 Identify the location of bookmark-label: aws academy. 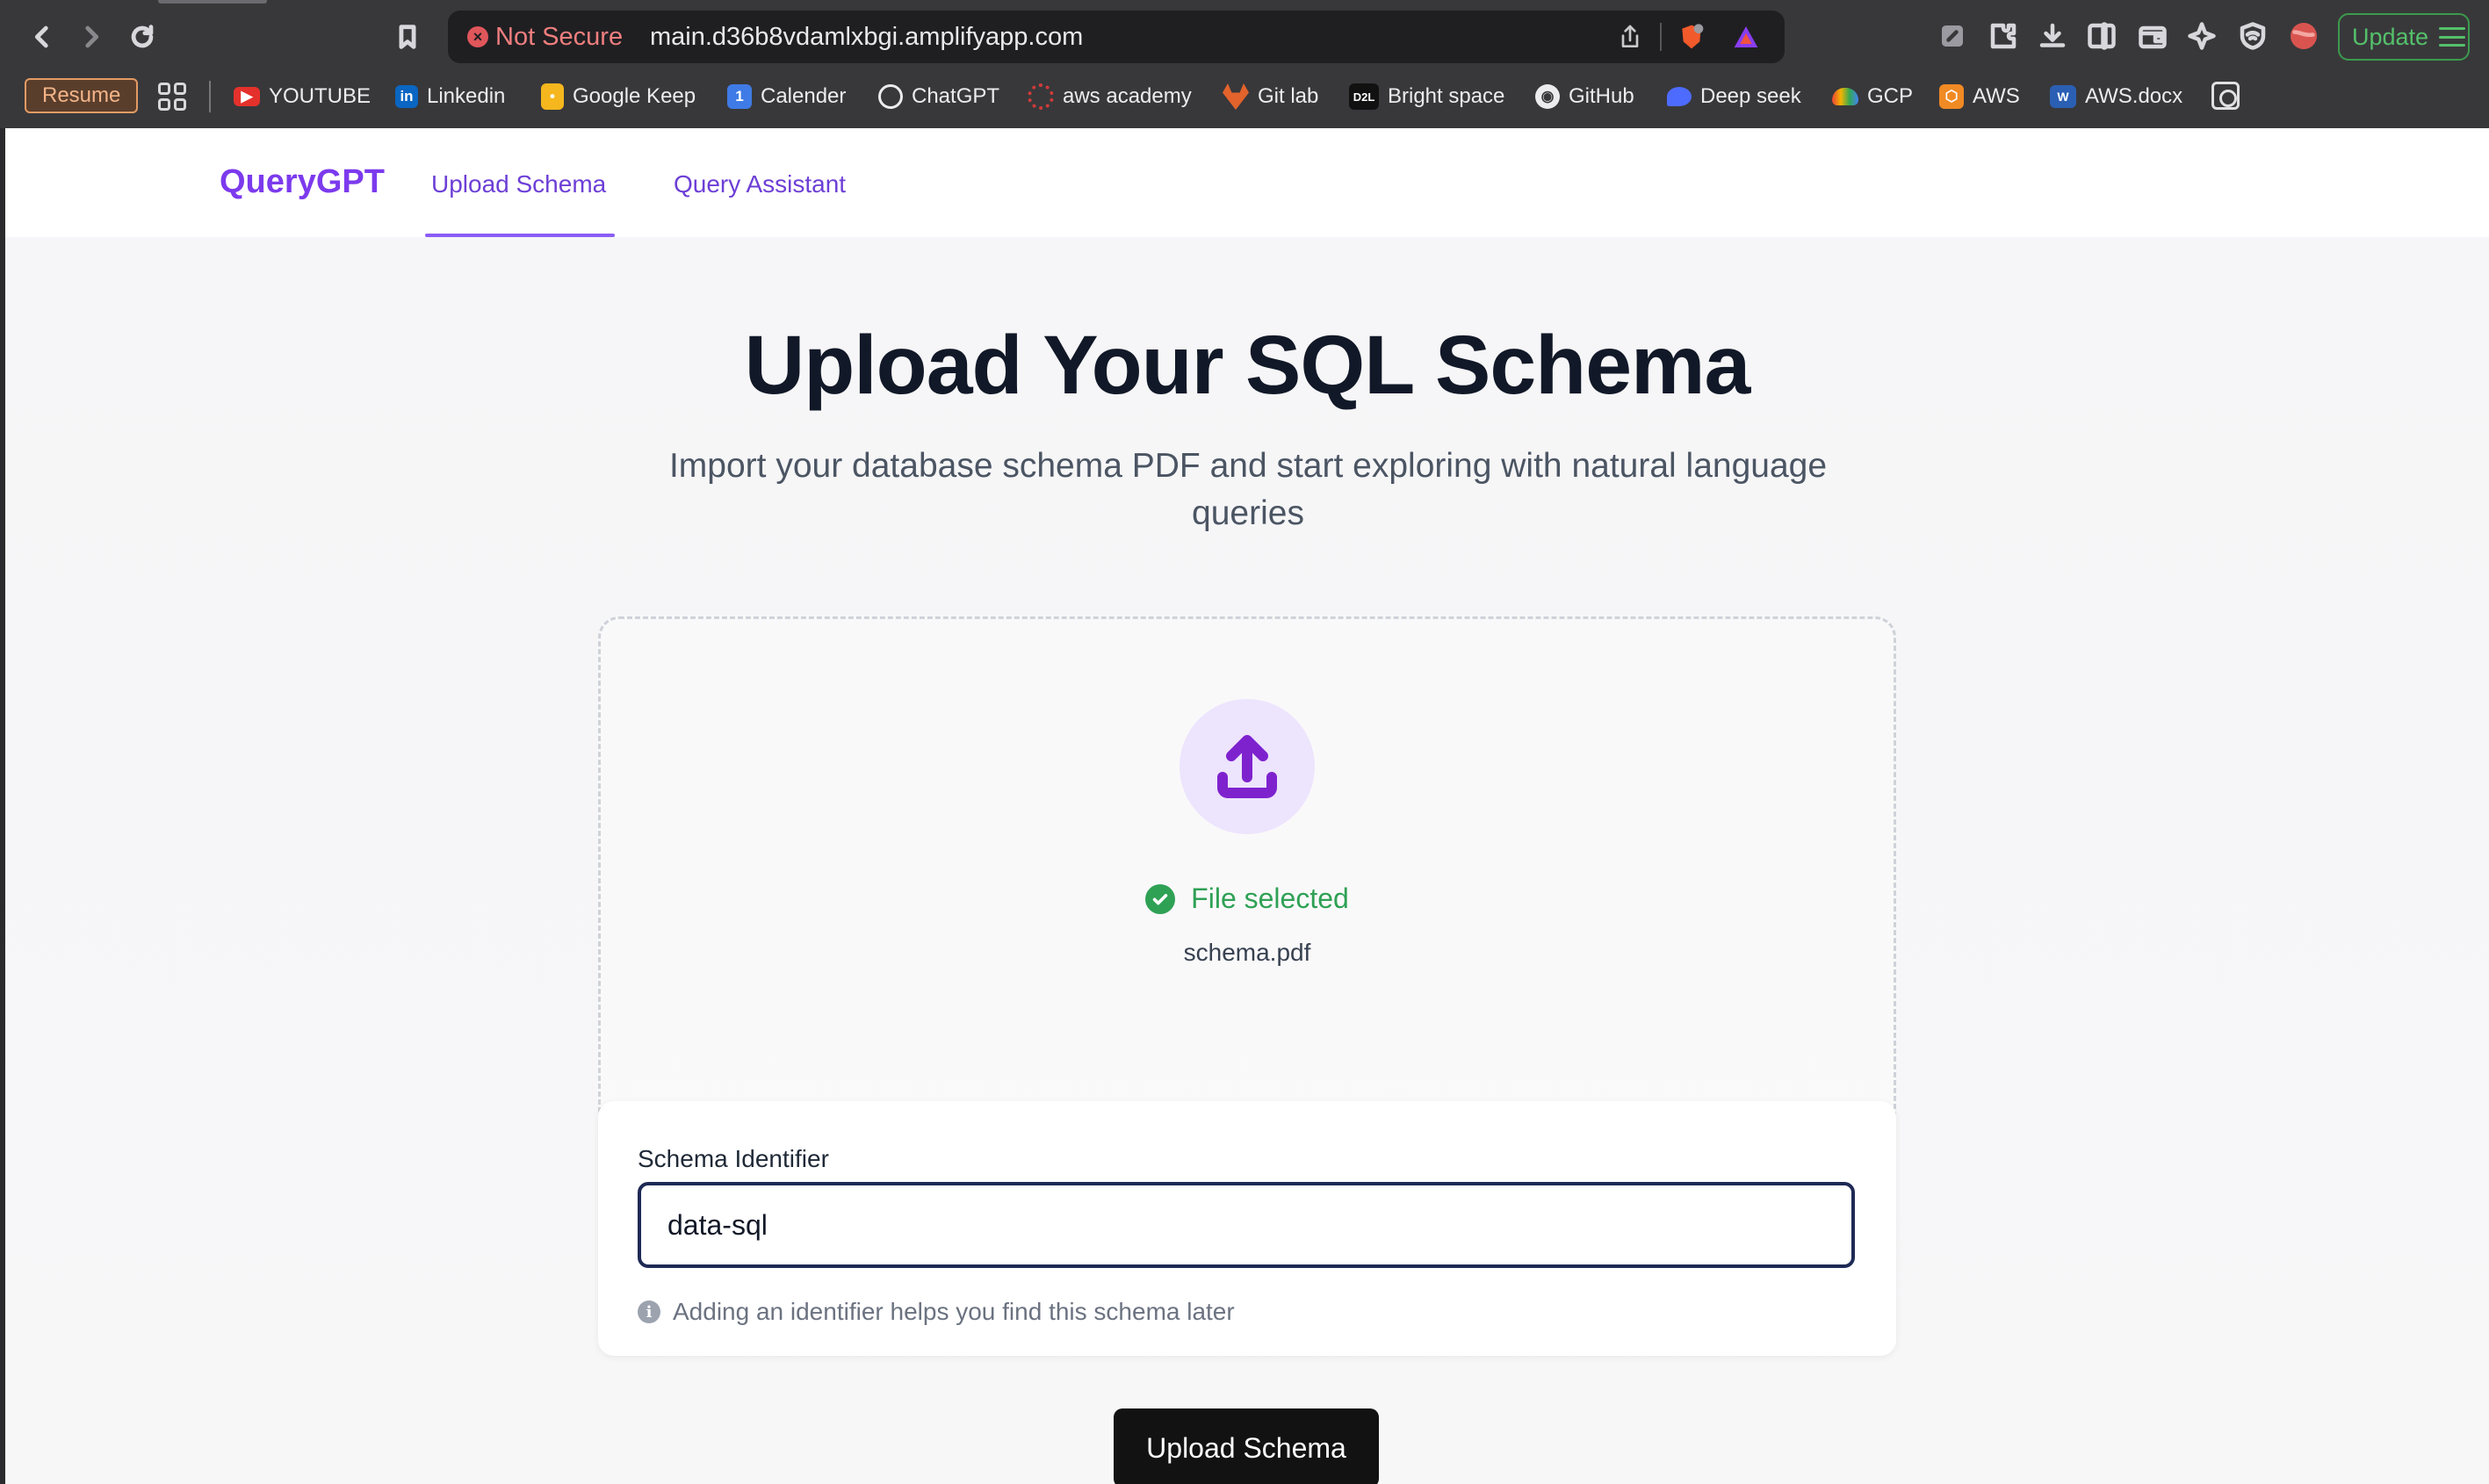
(1128, 96).